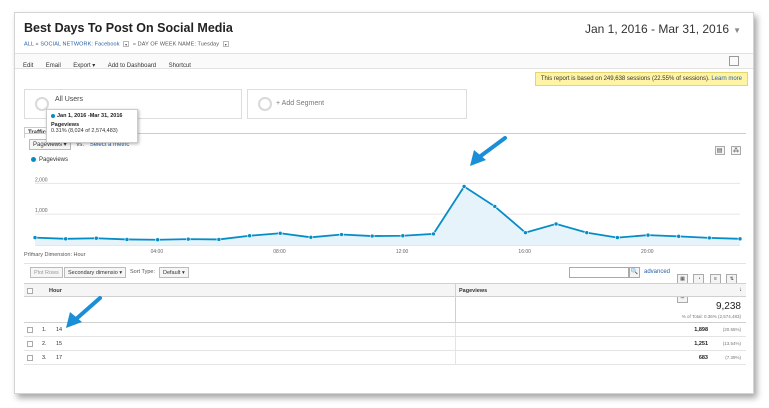  What do you see at coordinates (180, 66) in the screenshot?
I see `shortcut-button: Shortcut` at bounding box center [180, 66].